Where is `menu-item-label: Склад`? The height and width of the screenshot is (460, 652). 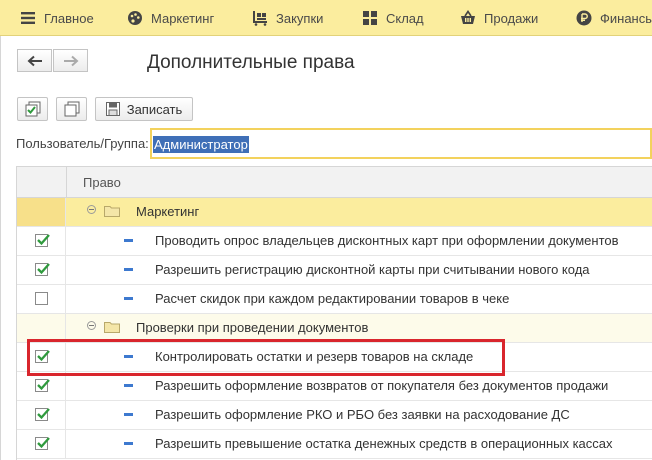
menu-item-label: Склад is located at coordinates (405, 18).